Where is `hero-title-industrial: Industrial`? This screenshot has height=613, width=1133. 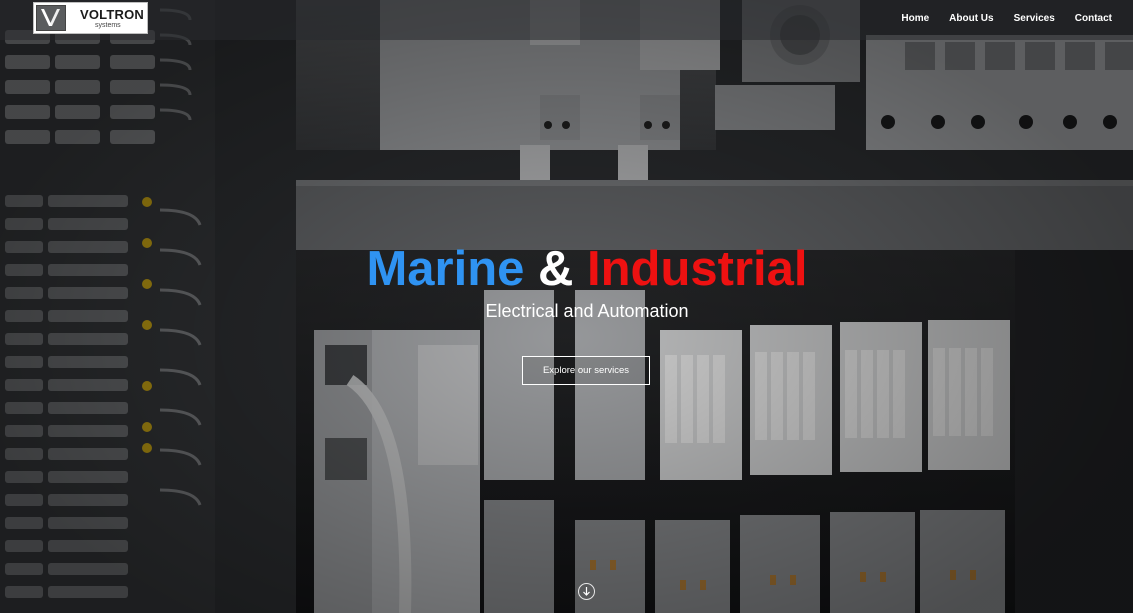 hero-title-industrial: Industrial is located at coordinates (697, 269).